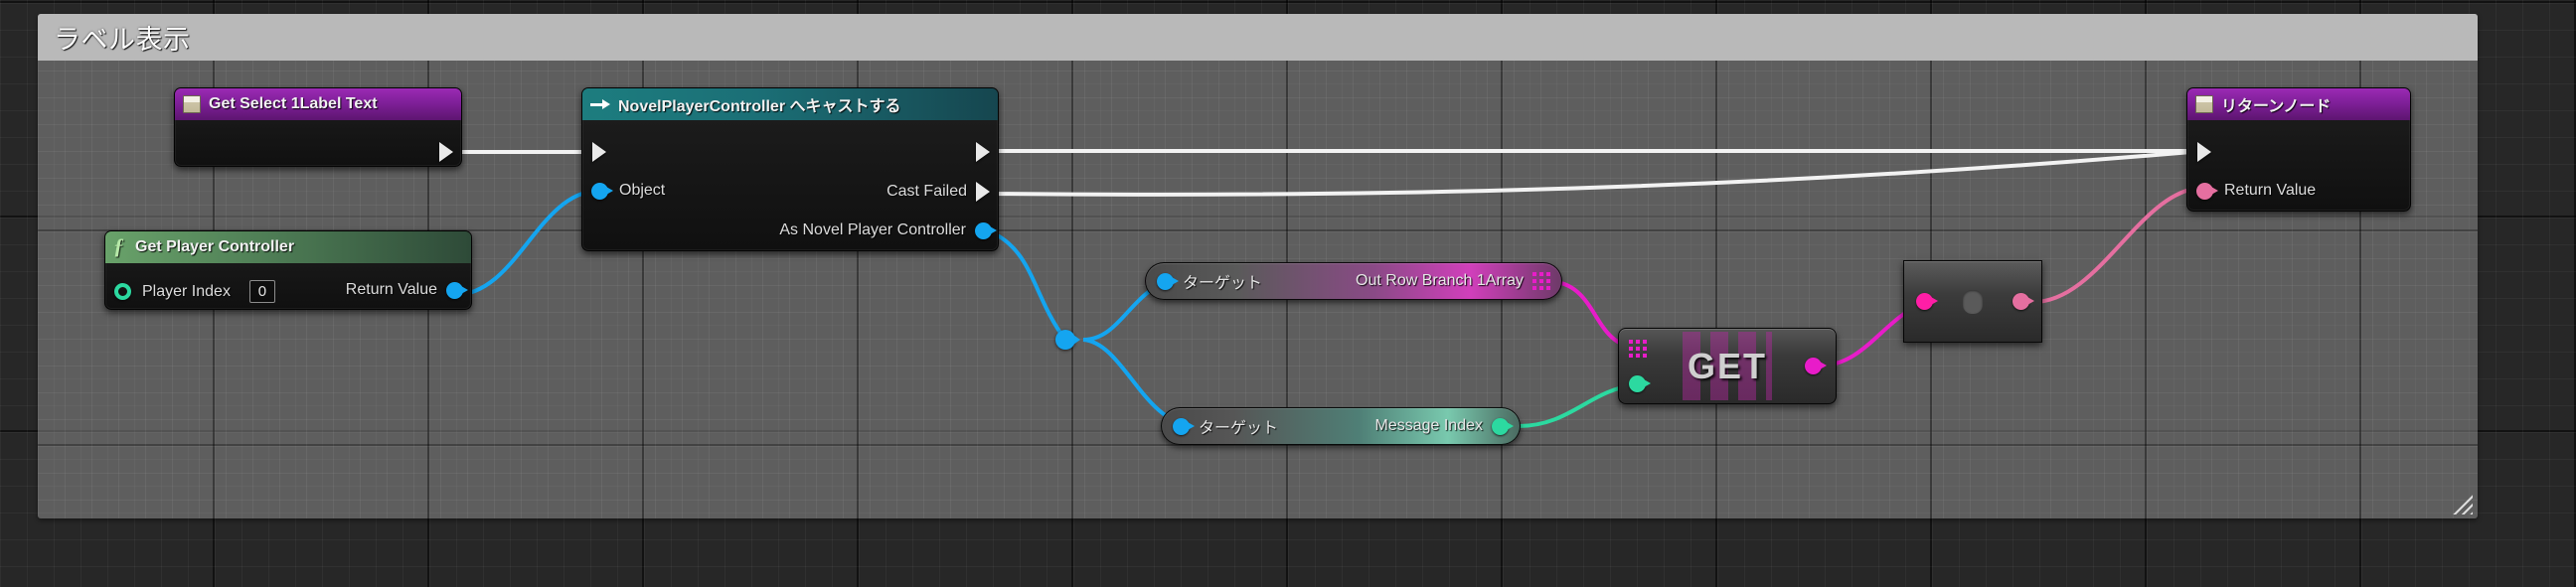  Describe the element at coordinates (1428, 425) in the screenshot. I see `message-index-label: Message Index` at that location.